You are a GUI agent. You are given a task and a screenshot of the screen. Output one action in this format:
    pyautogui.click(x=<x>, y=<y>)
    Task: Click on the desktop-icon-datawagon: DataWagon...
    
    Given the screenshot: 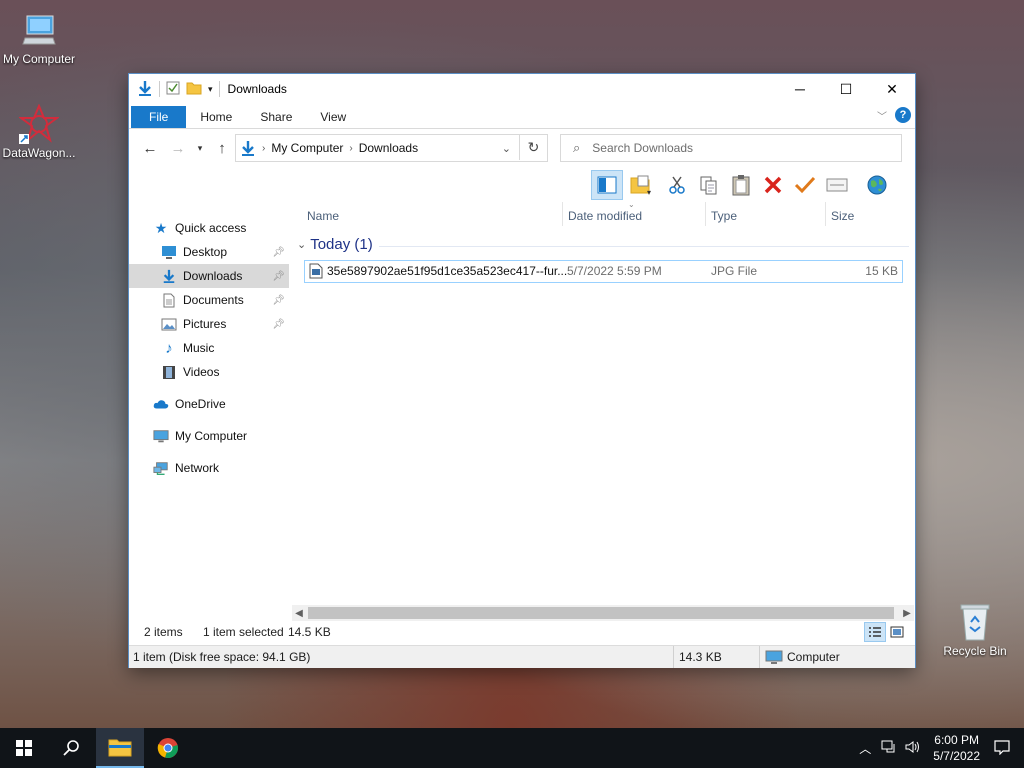 What is the action you would take?
    pyautogui.click(x=39, y=132)
    